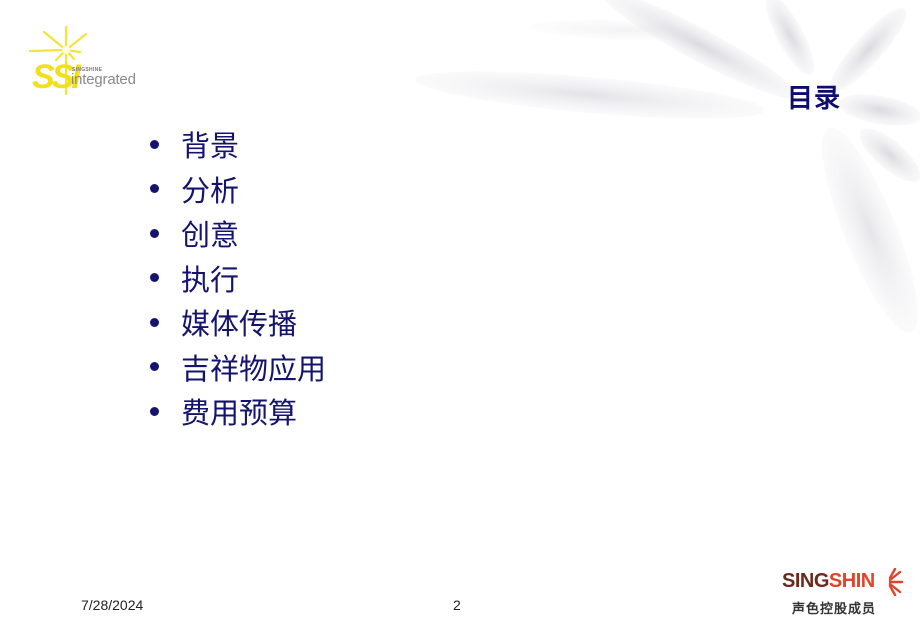 This screenshot has width=920, height=637. I want to click on agenda-item: 媒体传播, so click(237, 322).